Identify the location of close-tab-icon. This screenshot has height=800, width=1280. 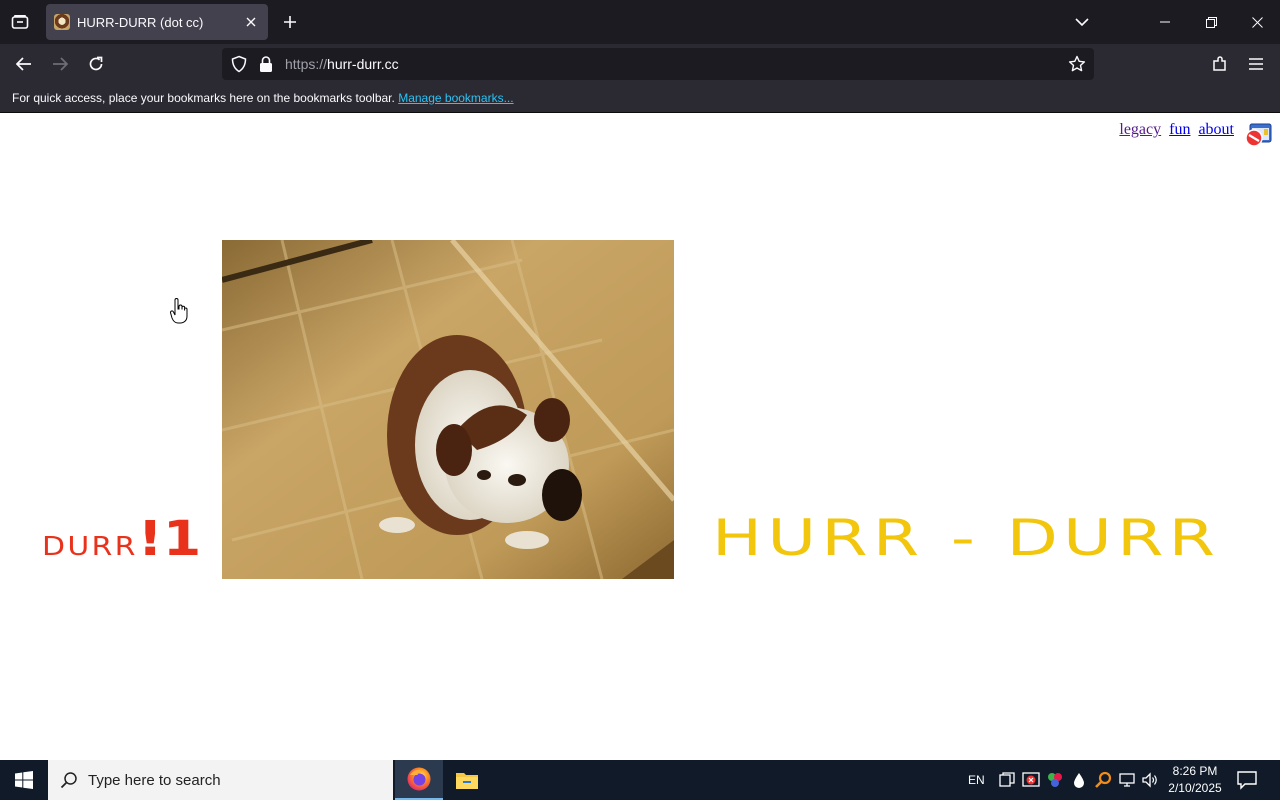
(251, 22).